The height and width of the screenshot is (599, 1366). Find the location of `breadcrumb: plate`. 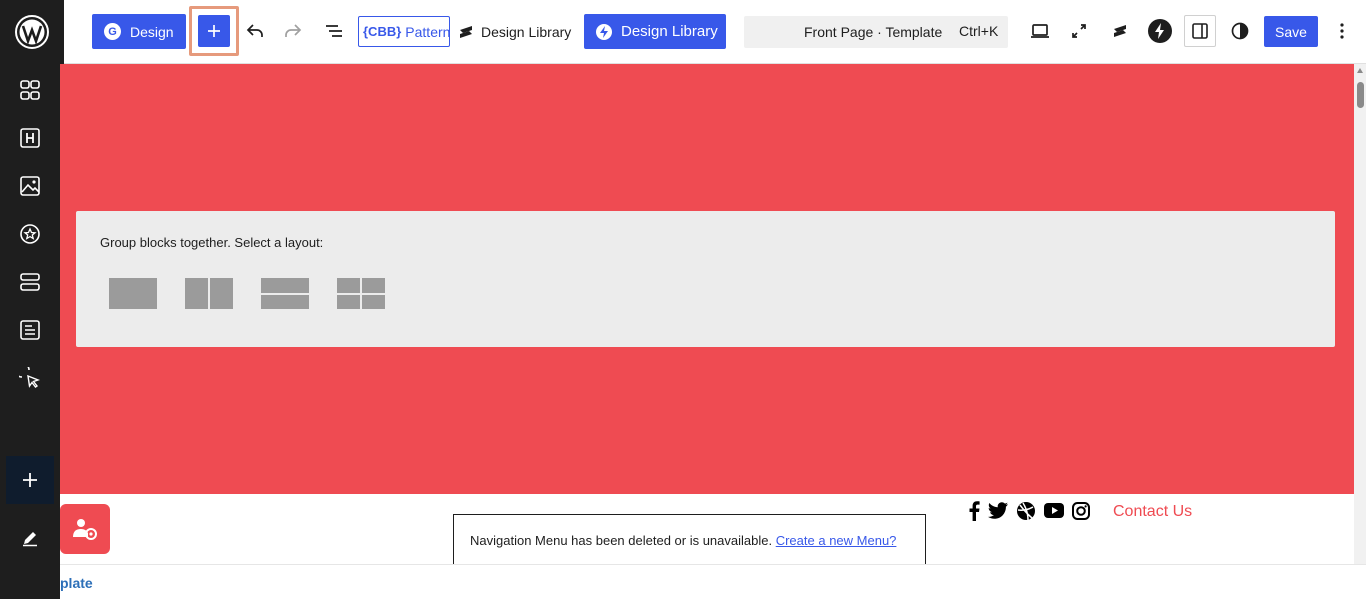

breadcrumb: plate is located at coordinates (76, 583).